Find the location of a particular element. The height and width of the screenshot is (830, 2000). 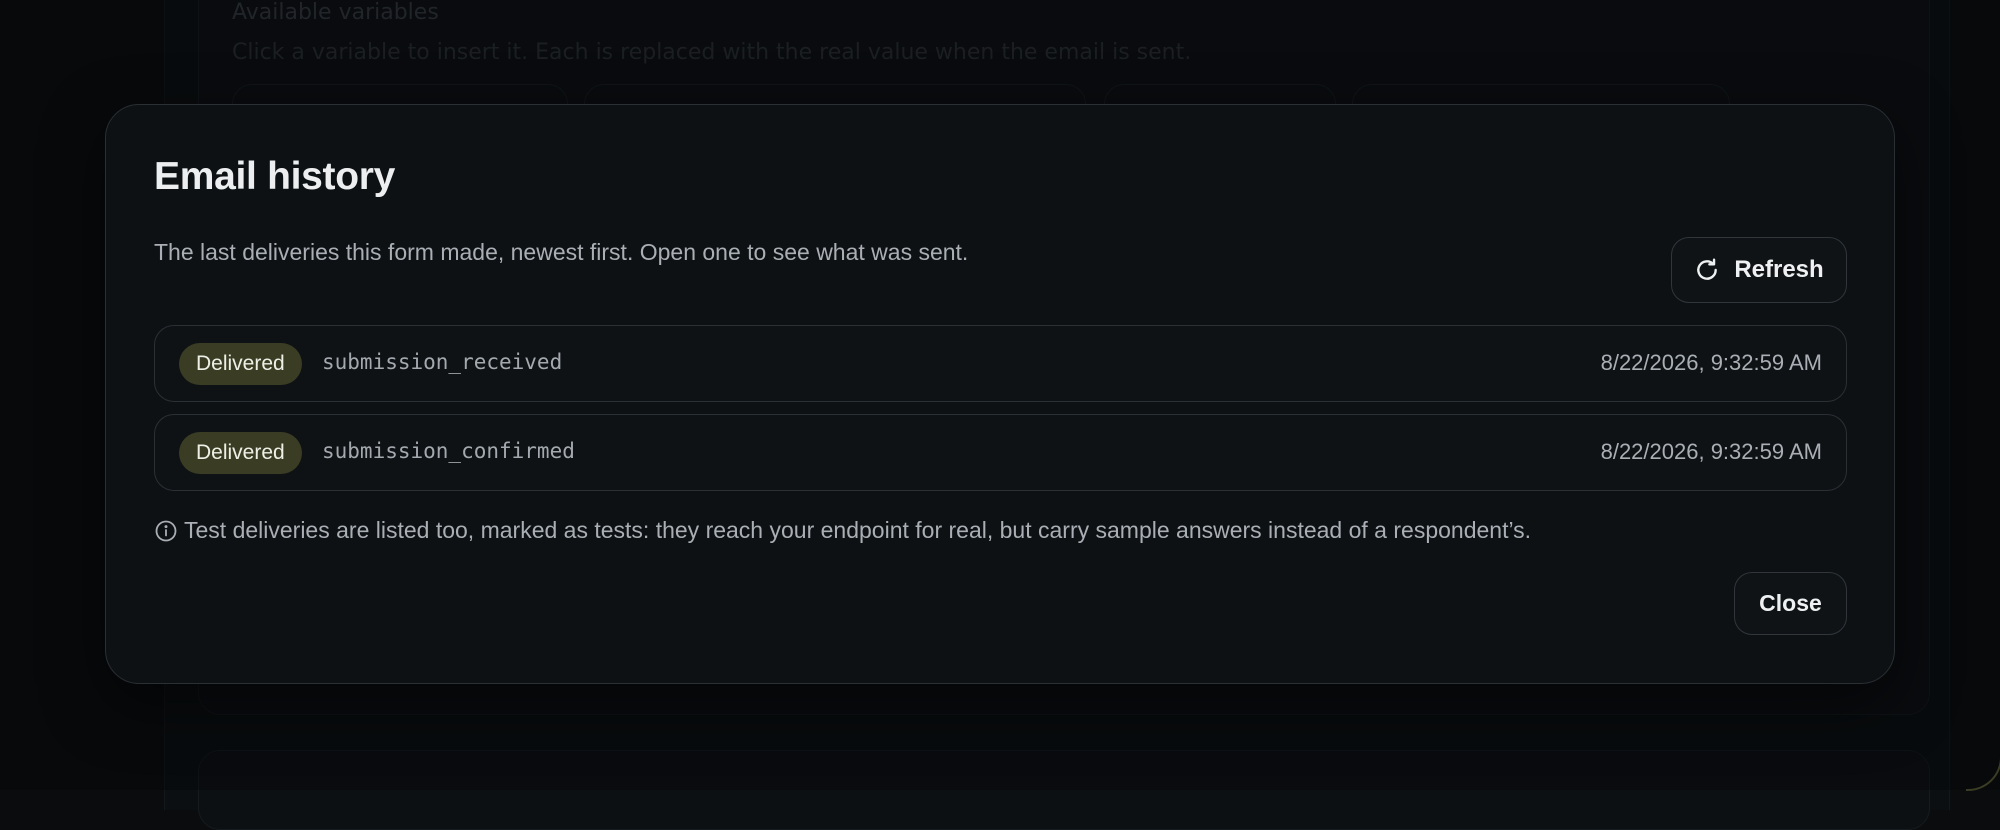

dialog-title: Email history is located at coordinates (275, 176).